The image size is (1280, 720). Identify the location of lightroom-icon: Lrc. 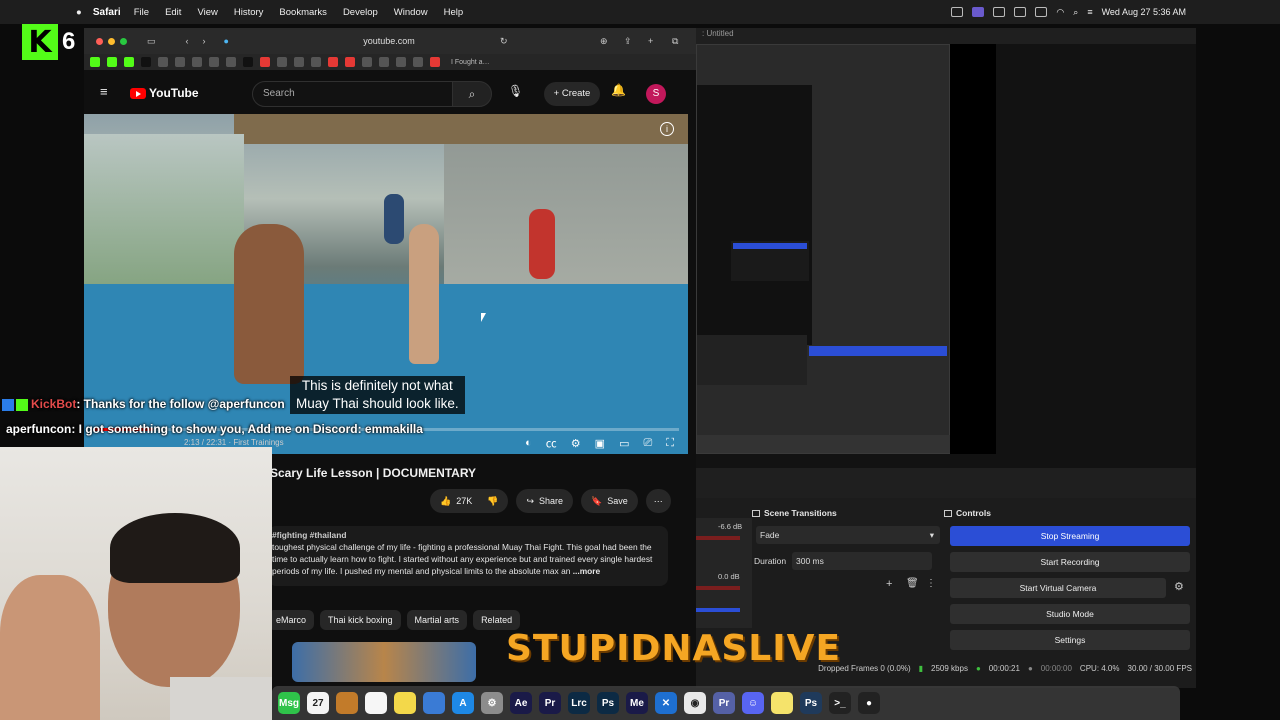
(579, 703).